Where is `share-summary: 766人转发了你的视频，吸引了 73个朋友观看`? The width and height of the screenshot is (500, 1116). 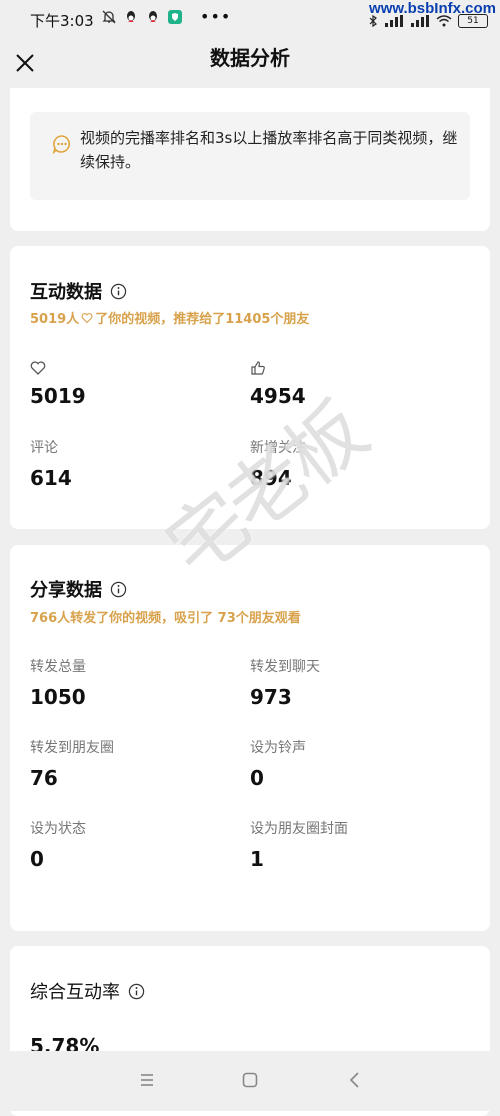 share-summary: 766人转发了你的视频，吸引了 73个朋友观看 is located at coordinates (165, 618).